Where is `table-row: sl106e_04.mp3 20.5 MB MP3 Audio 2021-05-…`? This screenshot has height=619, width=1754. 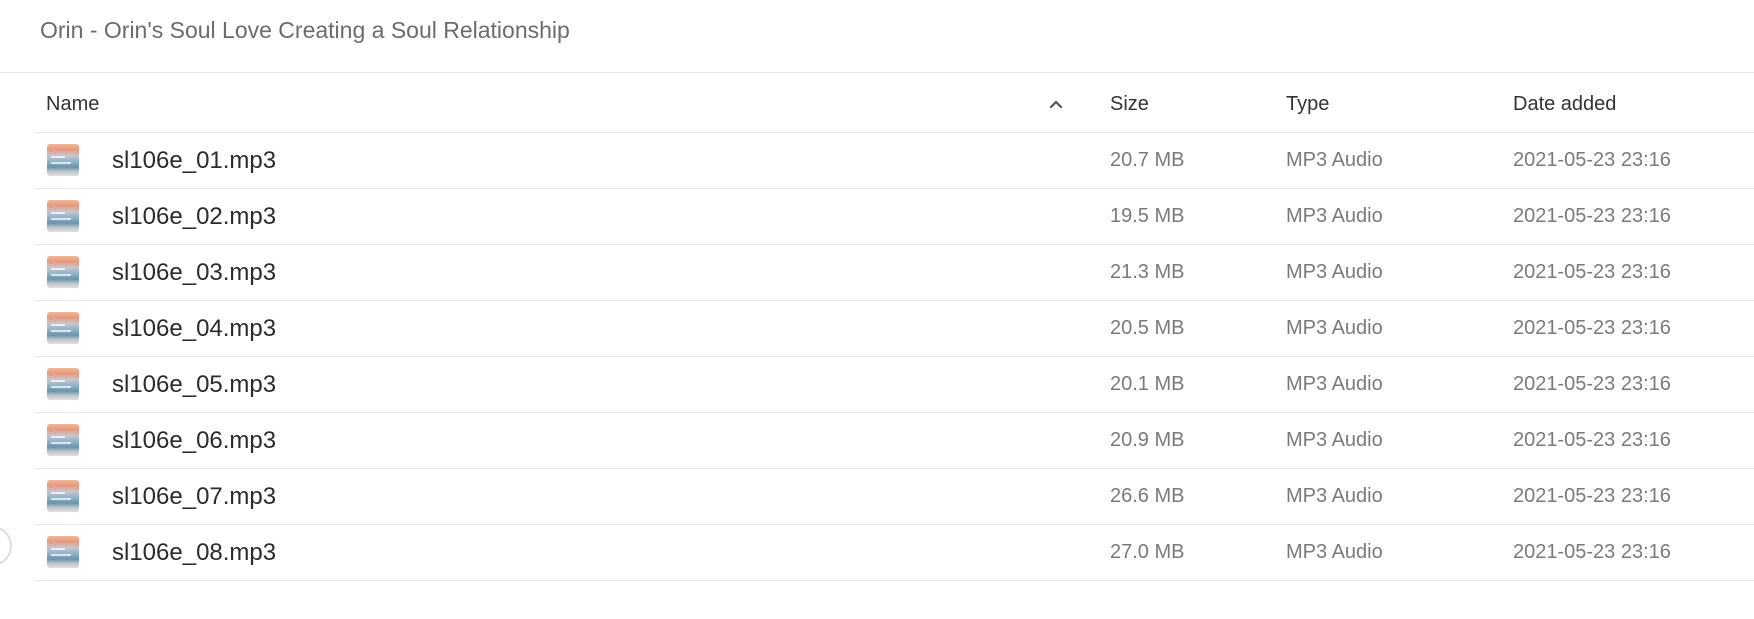 table-row: sl106e_04.mp3 20.5 MB MP3 Audio 2021-05-… is located at coordinates (895, 329).